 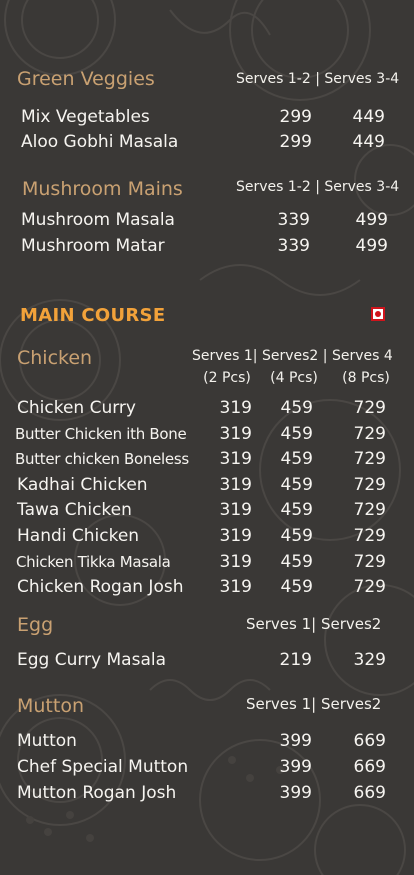 I want to click on menu-item-name: Egg Curry Masala, so click(x=92, y=660).